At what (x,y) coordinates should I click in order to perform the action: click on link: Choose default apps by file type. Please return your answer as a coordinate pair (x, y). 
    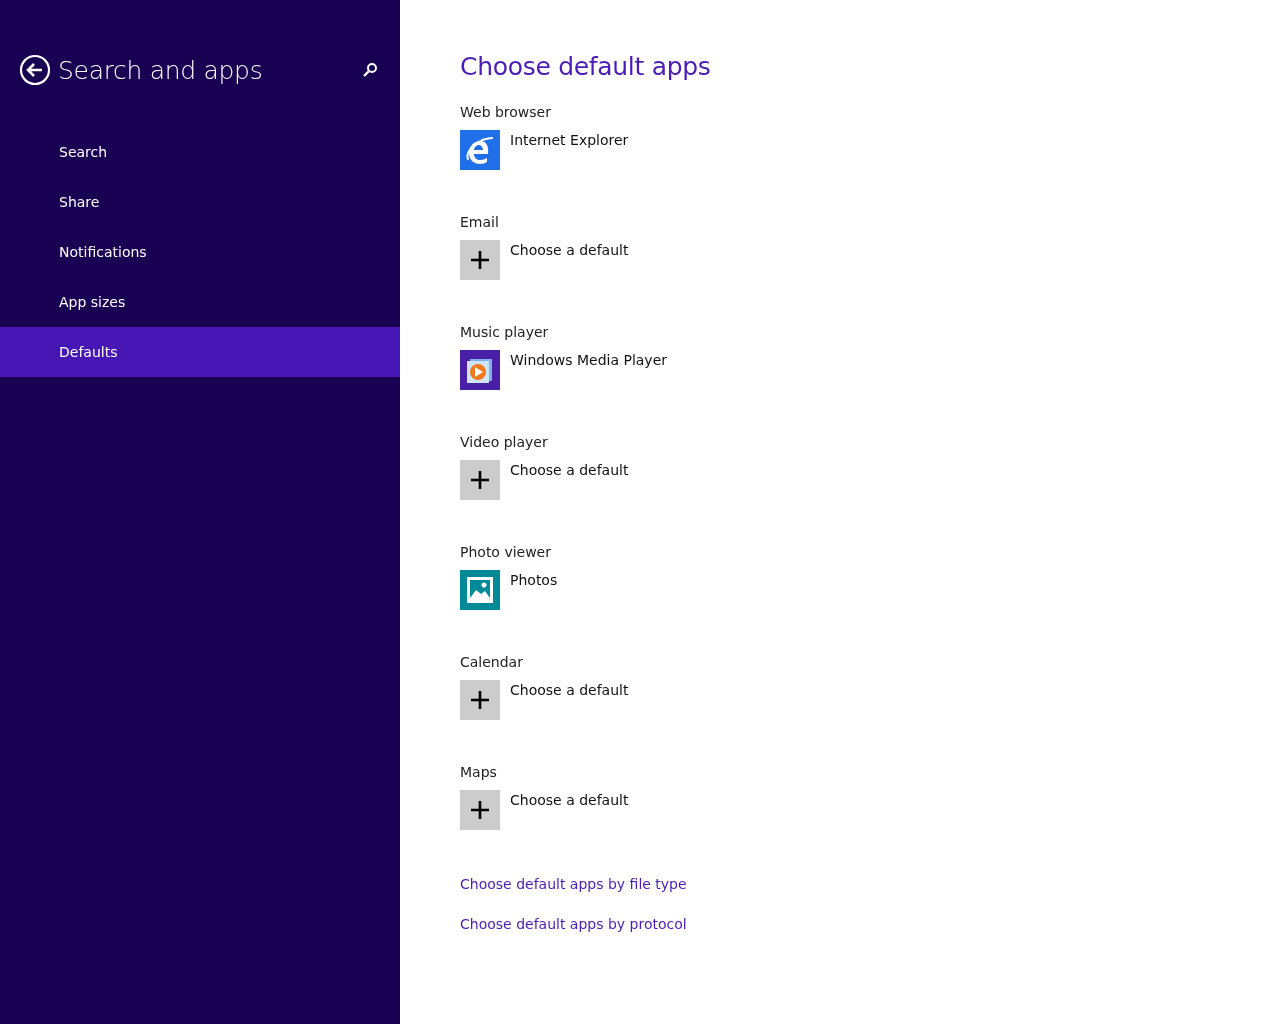
    Looking at the image, I should click on (573, 896).